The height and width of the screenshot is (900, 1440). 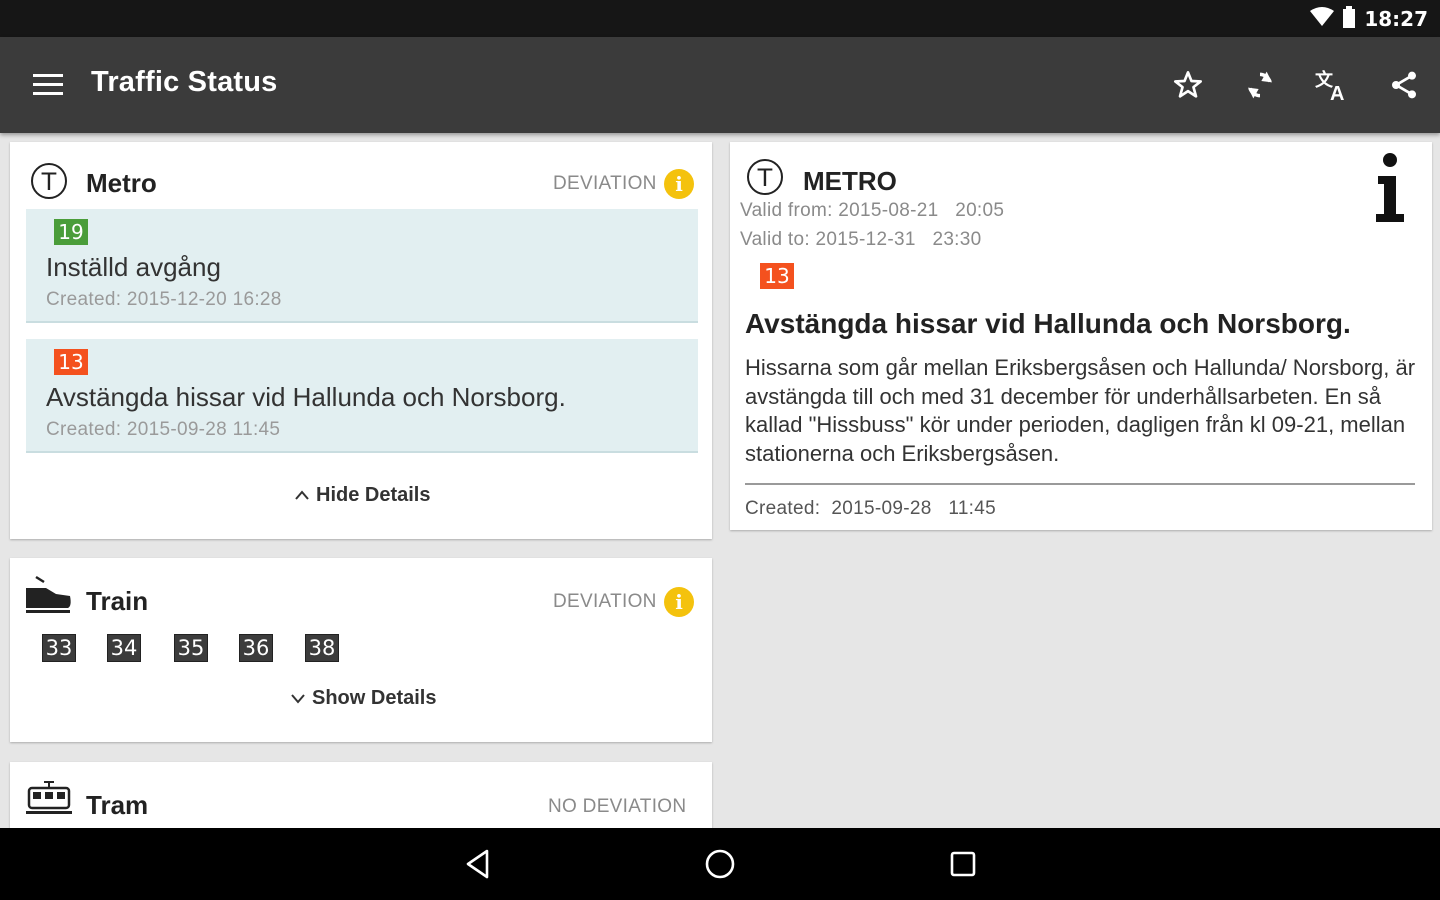 I want to click on line-badge: 38, so click(x=322, y=648).